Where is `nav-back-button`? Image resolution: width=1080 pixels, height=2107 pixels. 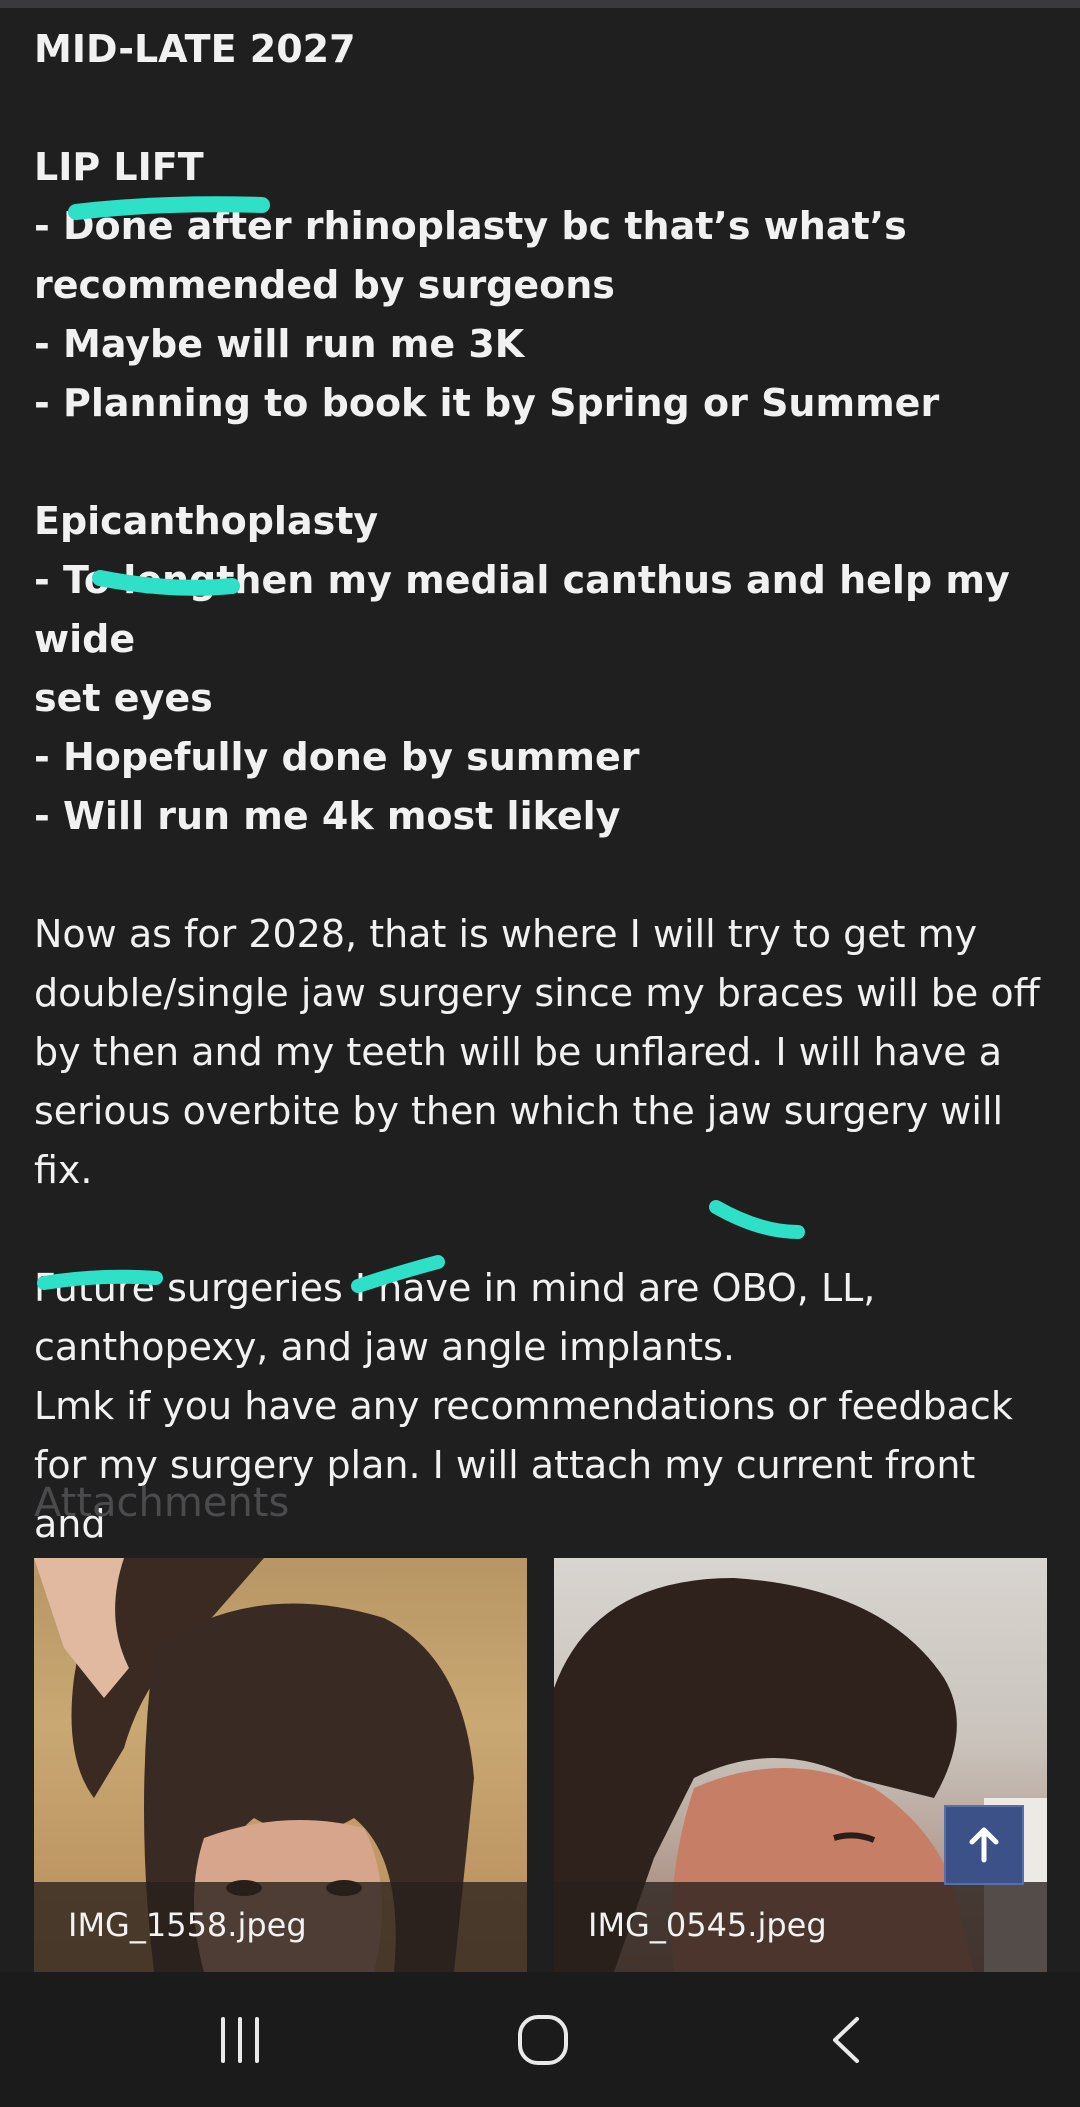 nav-back-button is located at coordinates (846, 2039).